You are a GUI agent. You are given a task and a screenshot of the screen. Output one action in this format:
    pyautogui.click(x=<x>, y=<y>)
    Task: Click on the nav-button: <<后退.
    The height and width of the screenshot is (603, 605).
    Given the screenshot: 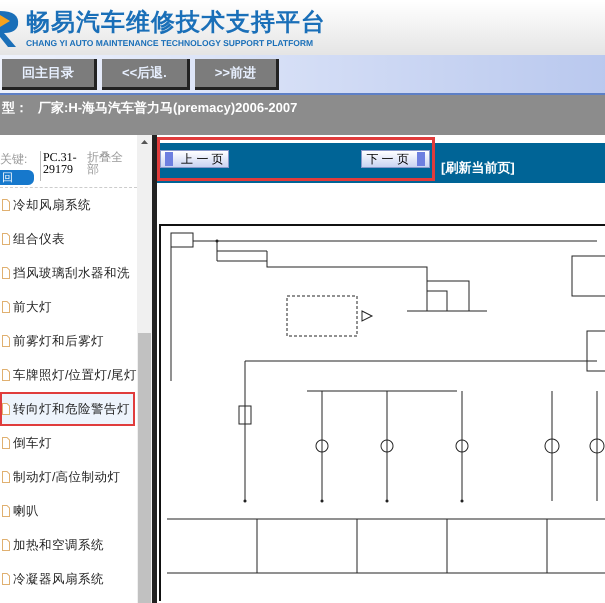 What is the action you would take?
    pyautogui.click(x=146, y=74)
    